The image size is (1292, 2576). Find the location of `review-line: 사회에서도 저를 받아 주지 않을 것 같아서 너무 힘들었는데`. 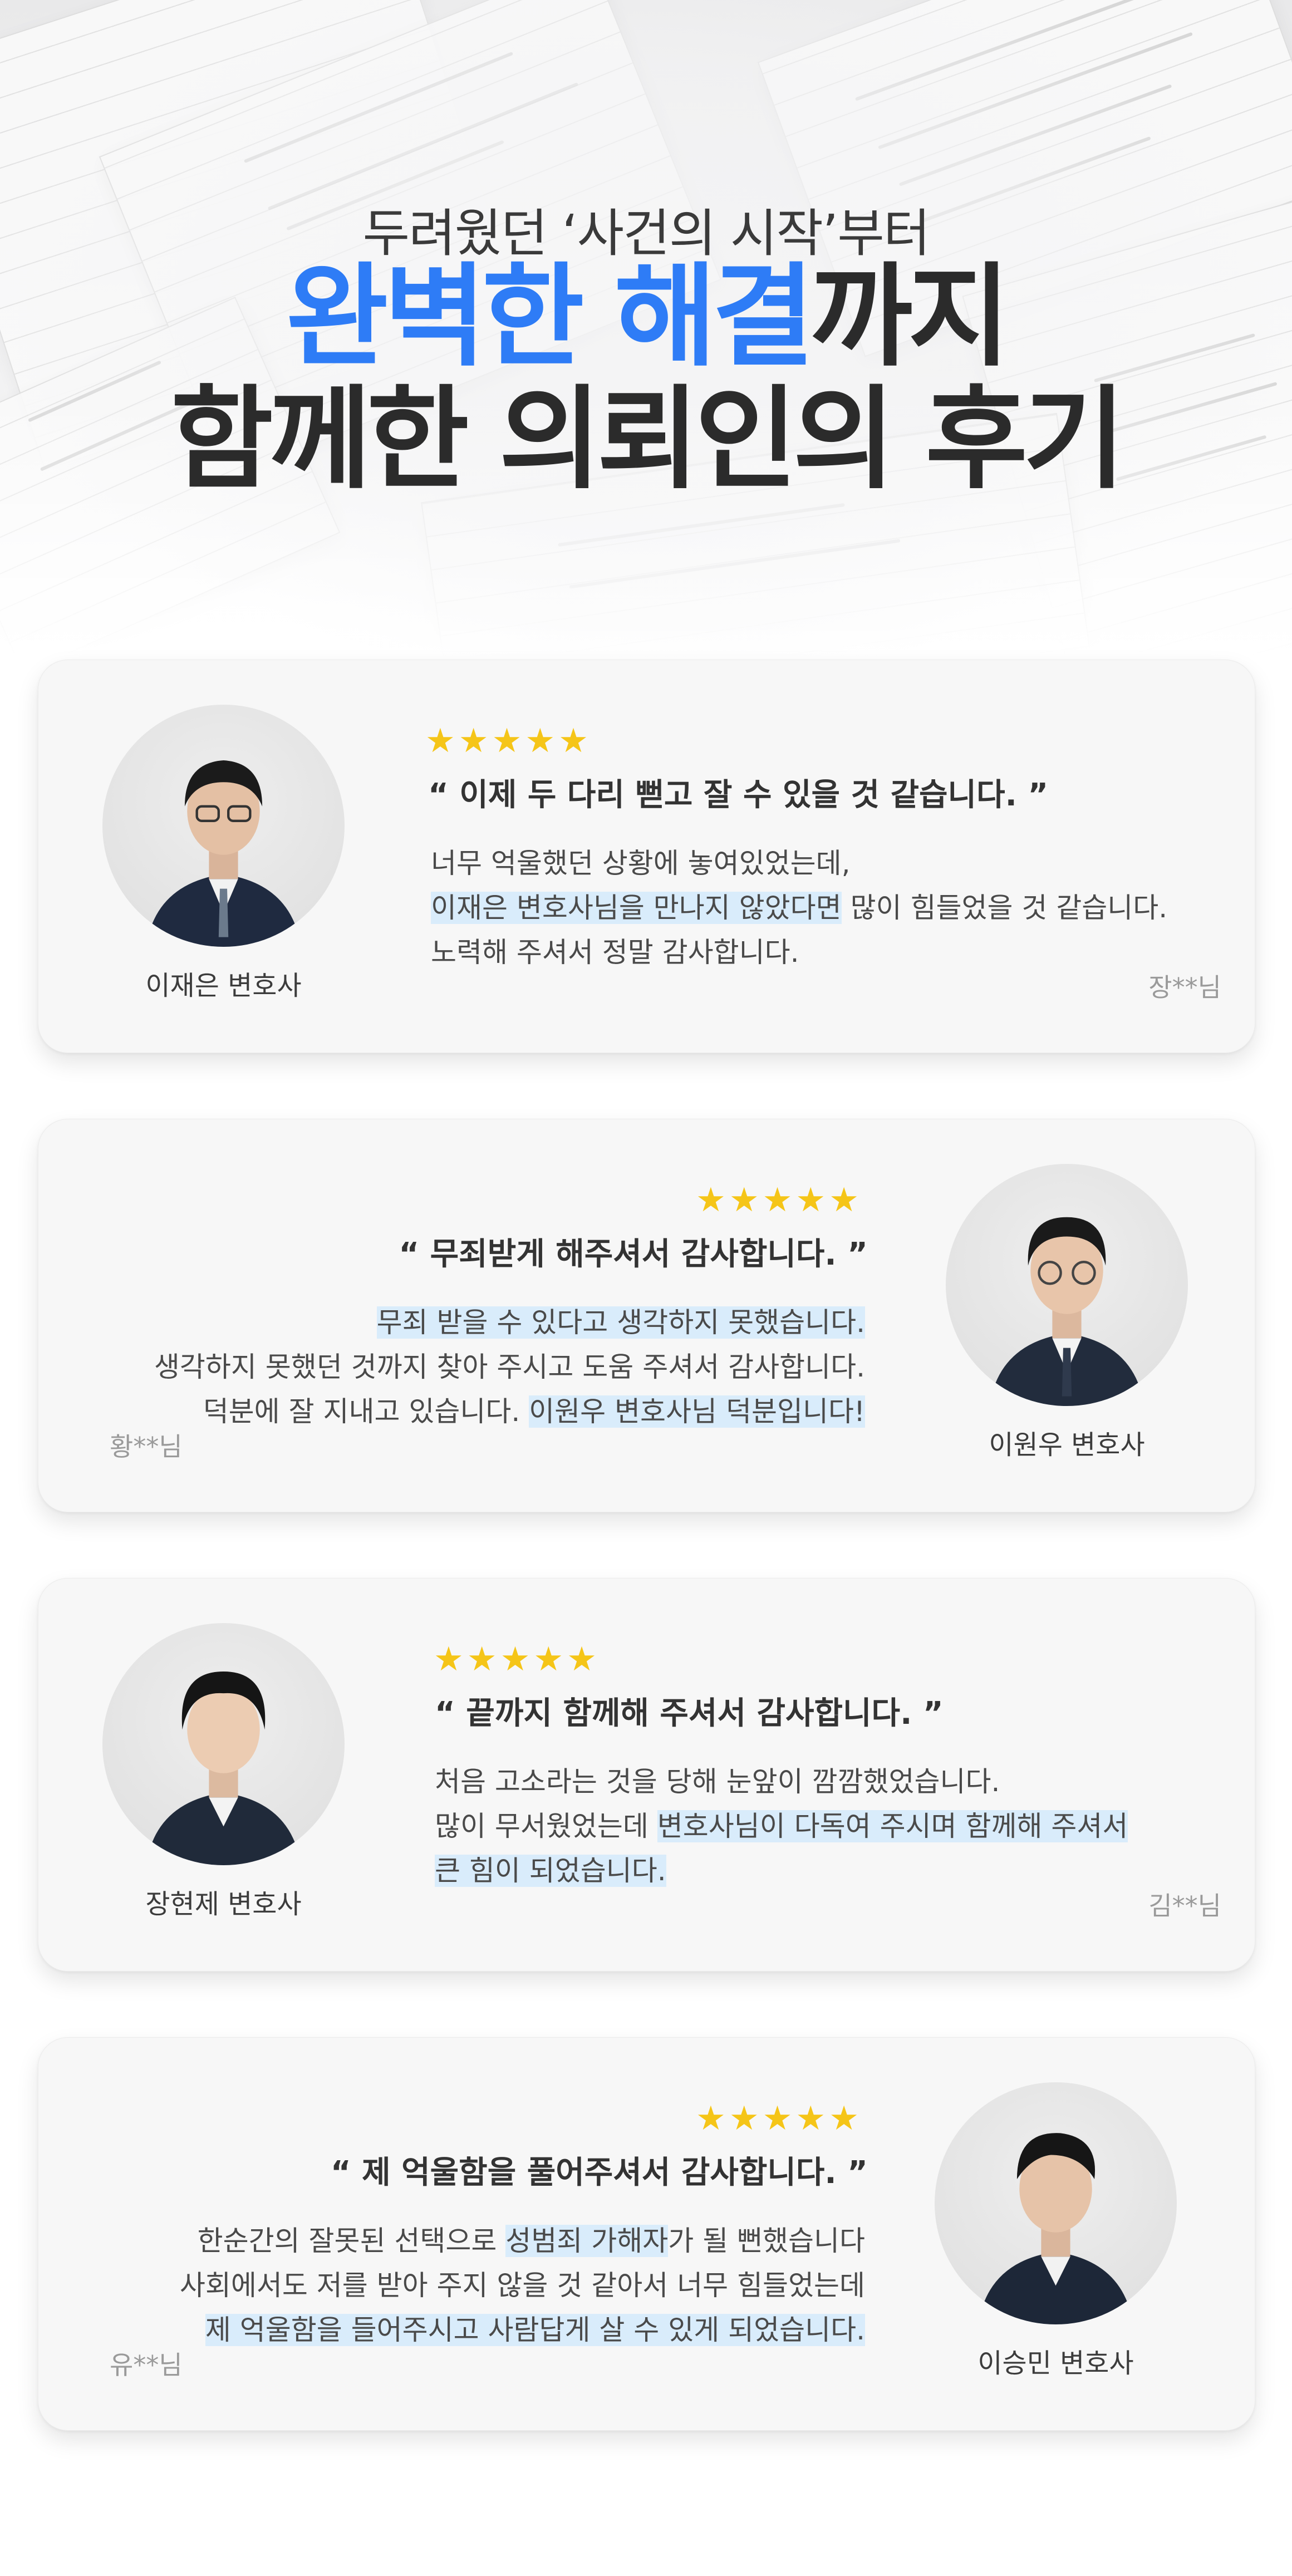

review-line: 사회에서도 저를 받아 주지 않을 것 같아서 너무 힘들었는데 is located at coordinates (523, 2285).